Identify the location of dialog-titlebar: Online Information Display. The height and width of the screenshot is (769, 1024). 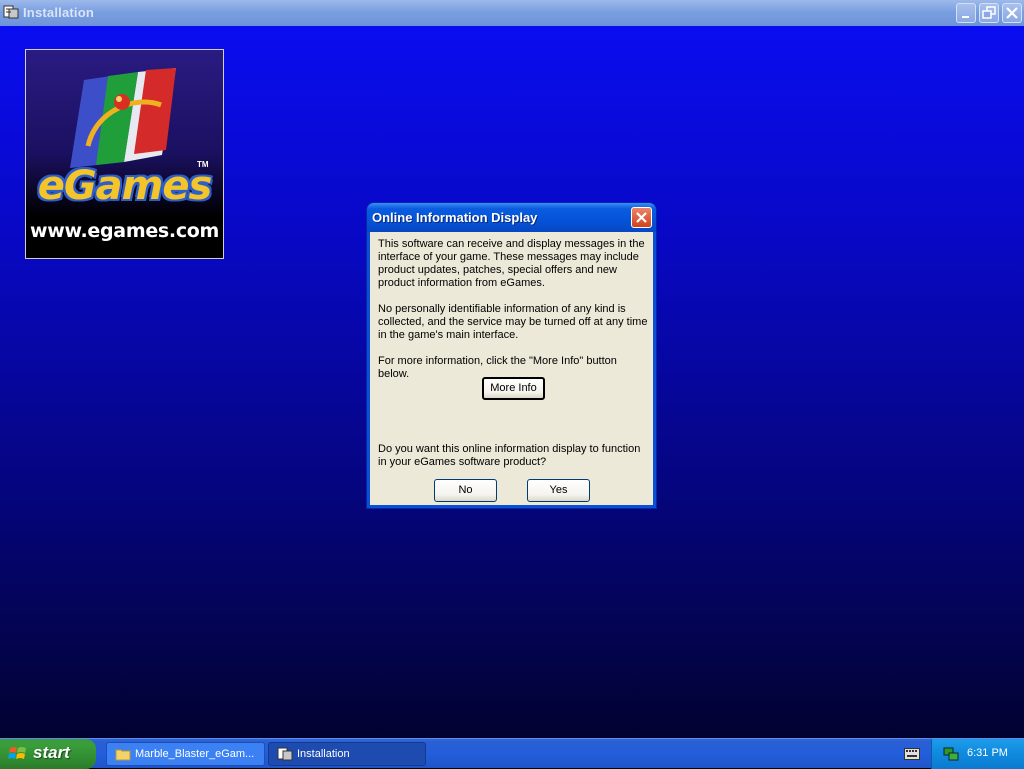
(511, 217).